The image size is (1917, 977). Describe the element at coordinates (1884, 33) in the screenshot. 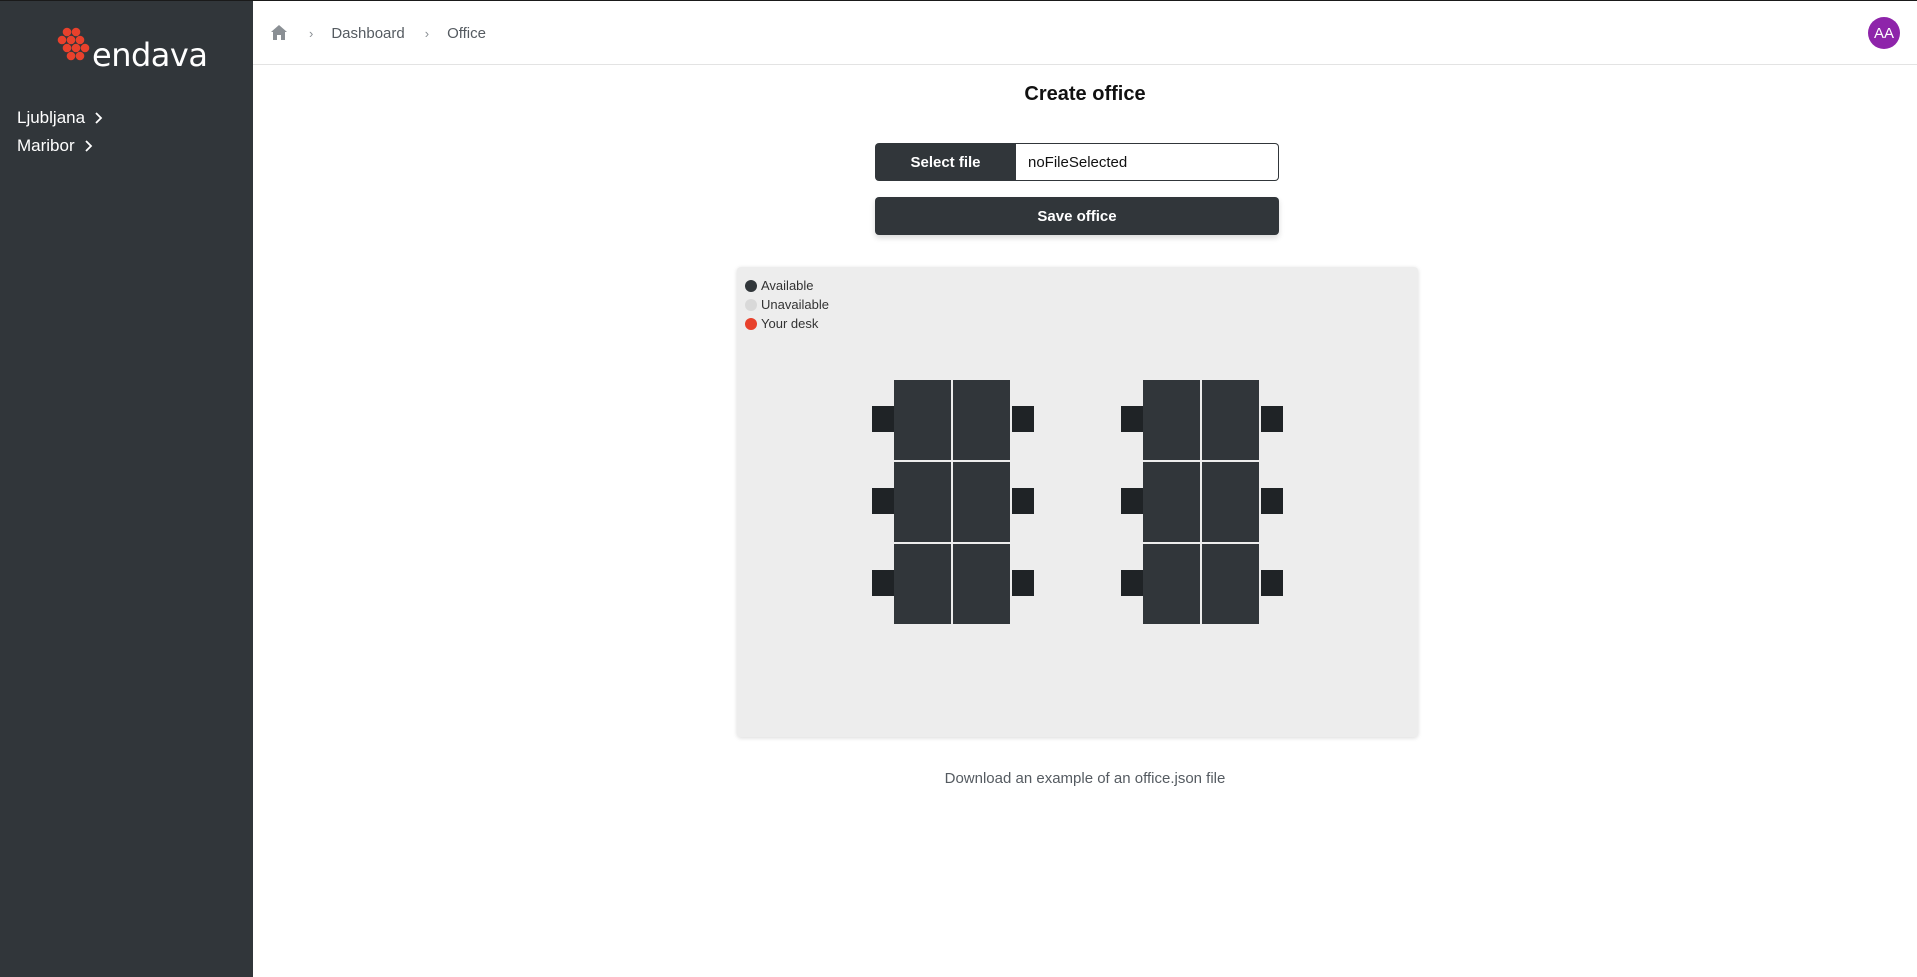

I see `avatar: AA` at that location.